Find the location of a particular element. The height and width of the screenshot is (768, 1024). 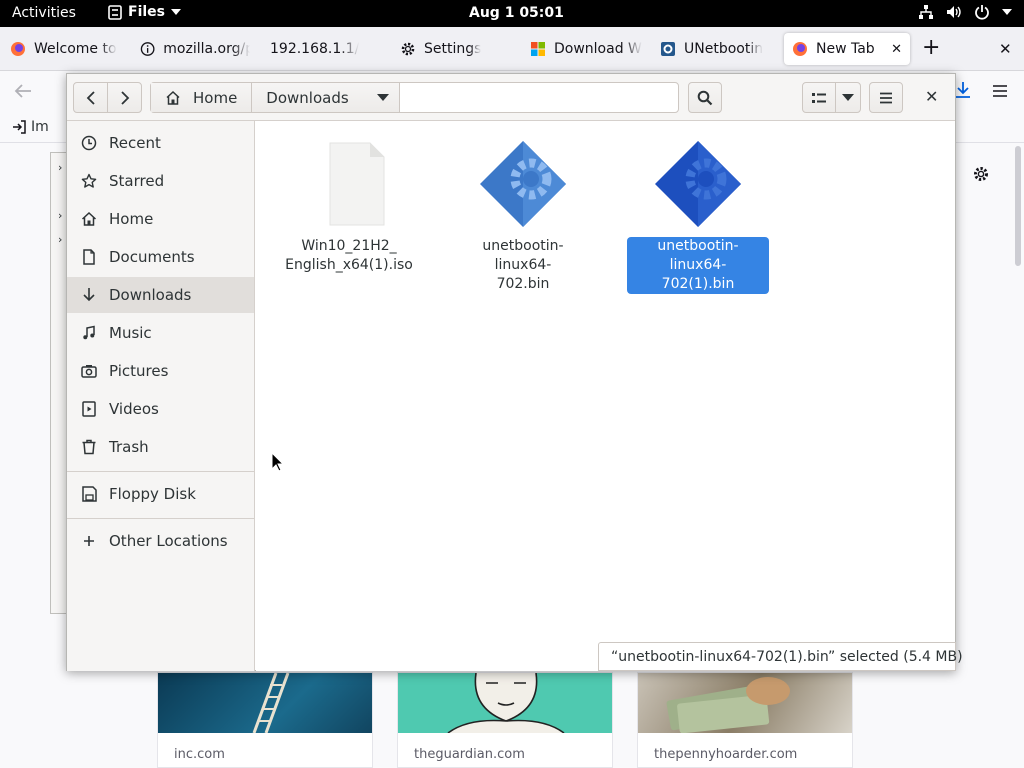

file-name: unetbootin-linux64- 702.bin is located at coordinates (523, 265).